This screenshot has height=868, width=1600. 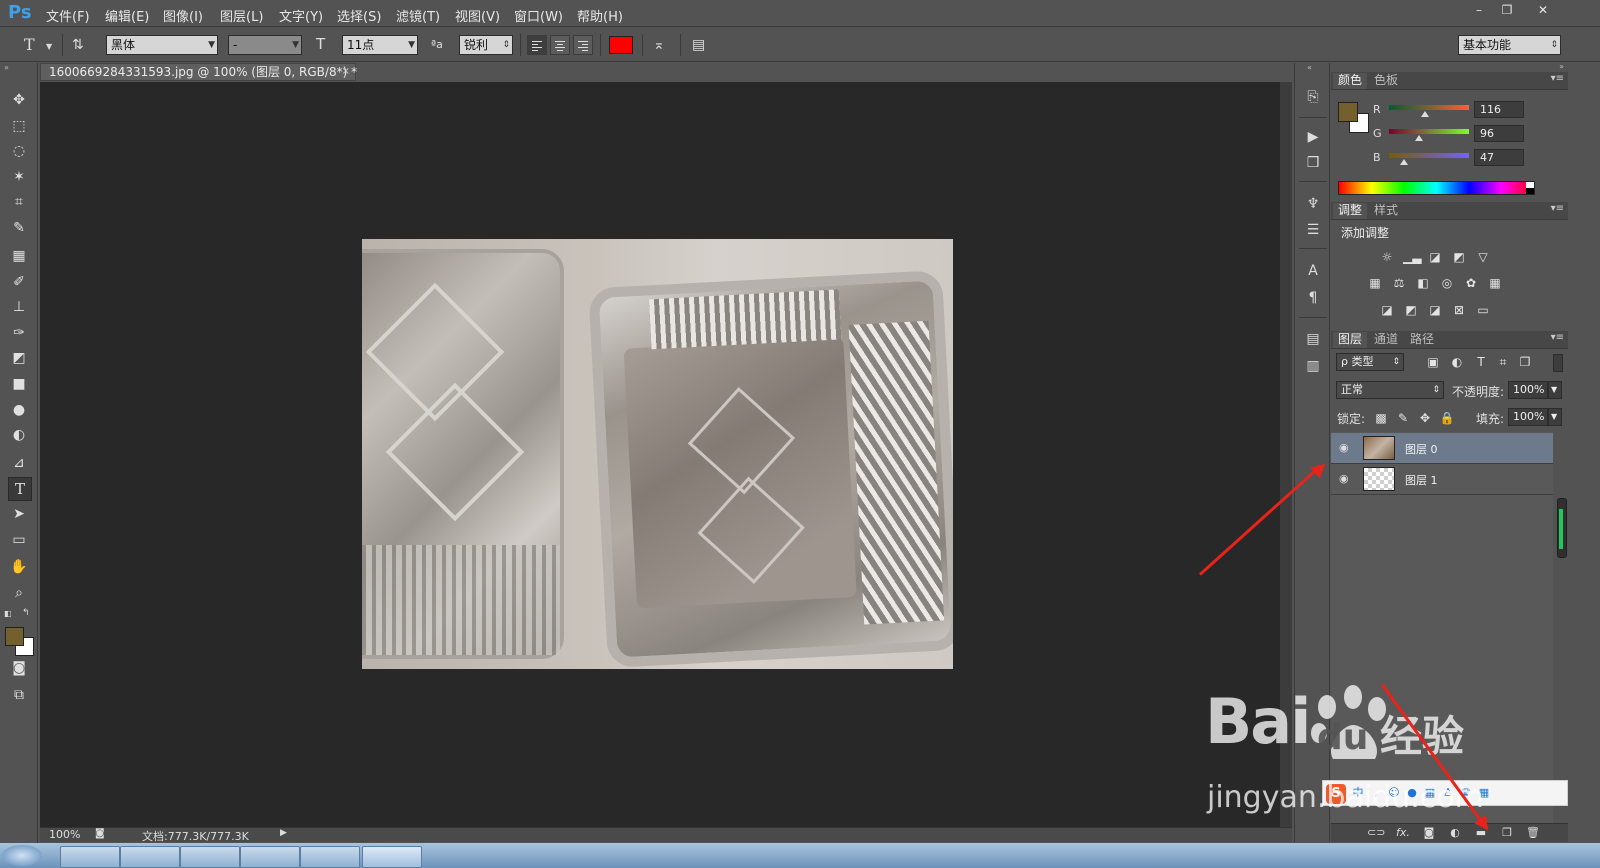 I want to click on new-adjustment-icon: ◐, so click(x=1455, y=833).